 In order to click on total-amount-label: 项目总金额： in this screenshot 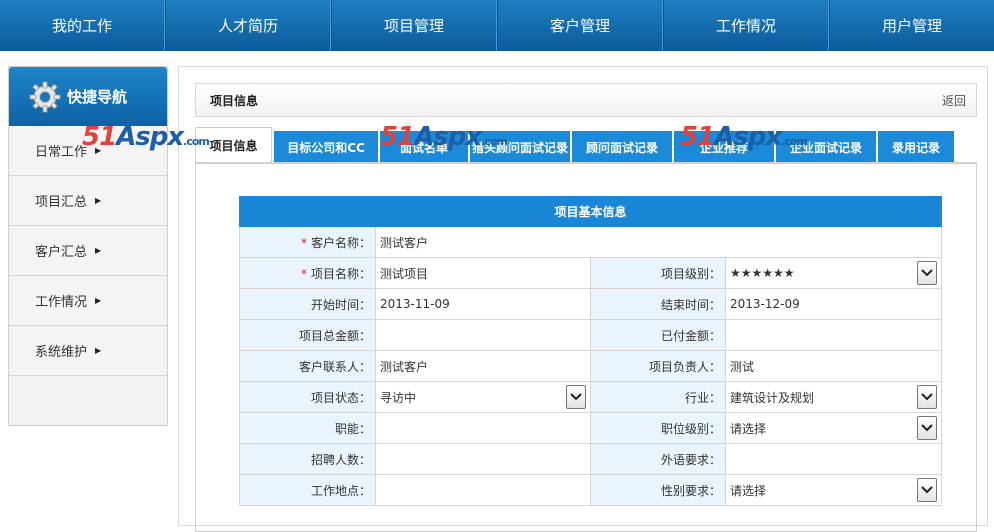, I will do `click(307, 335)`.